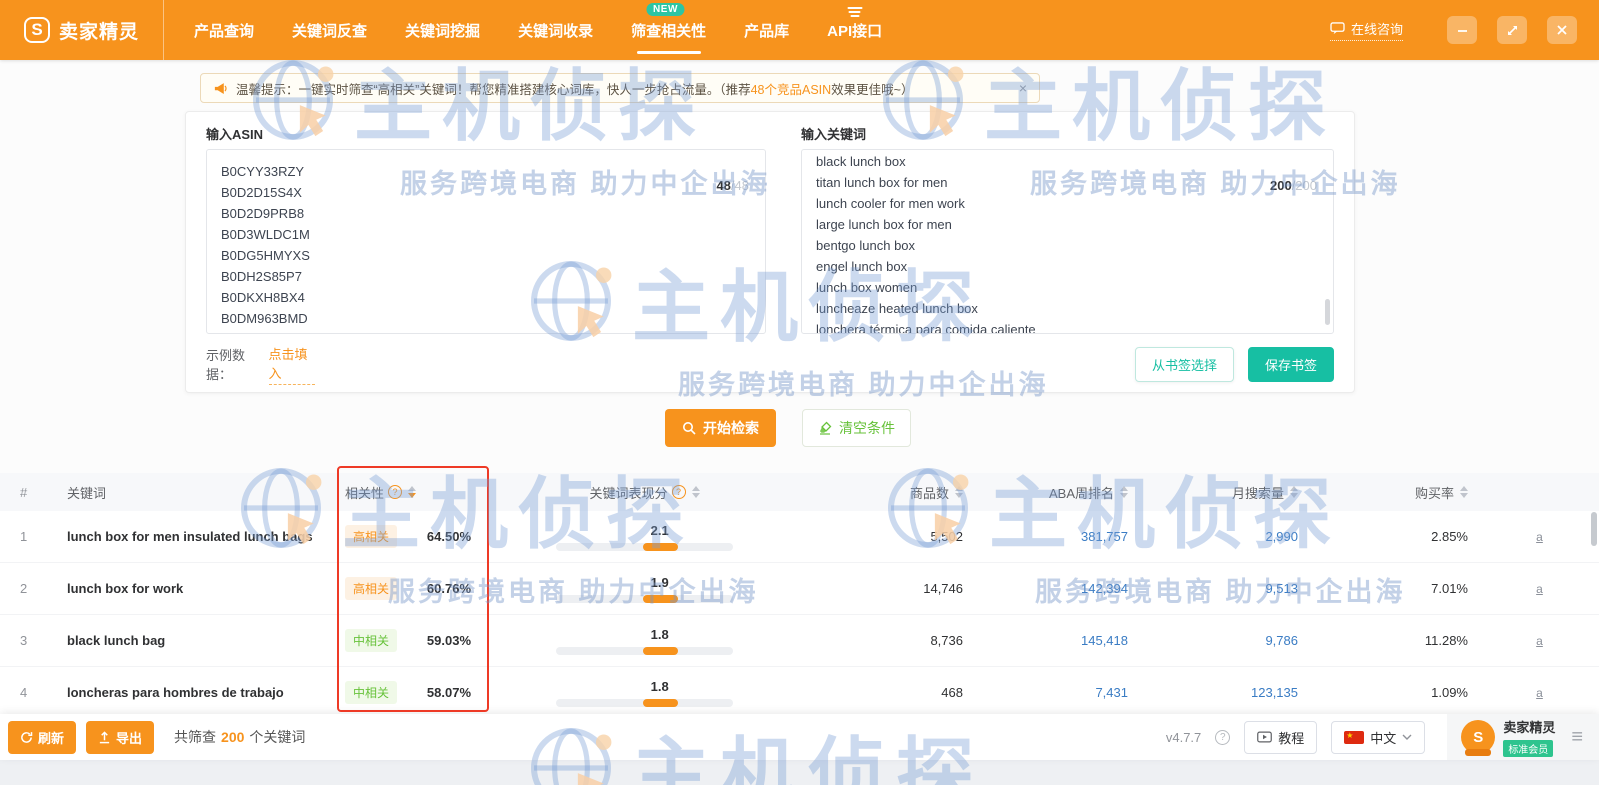 The width and height of the screenshot is (1599, 785). Describe the element at coordinates (628, 493) in the screenshot. I see `col-header-label: 关键词表现分` at that location.